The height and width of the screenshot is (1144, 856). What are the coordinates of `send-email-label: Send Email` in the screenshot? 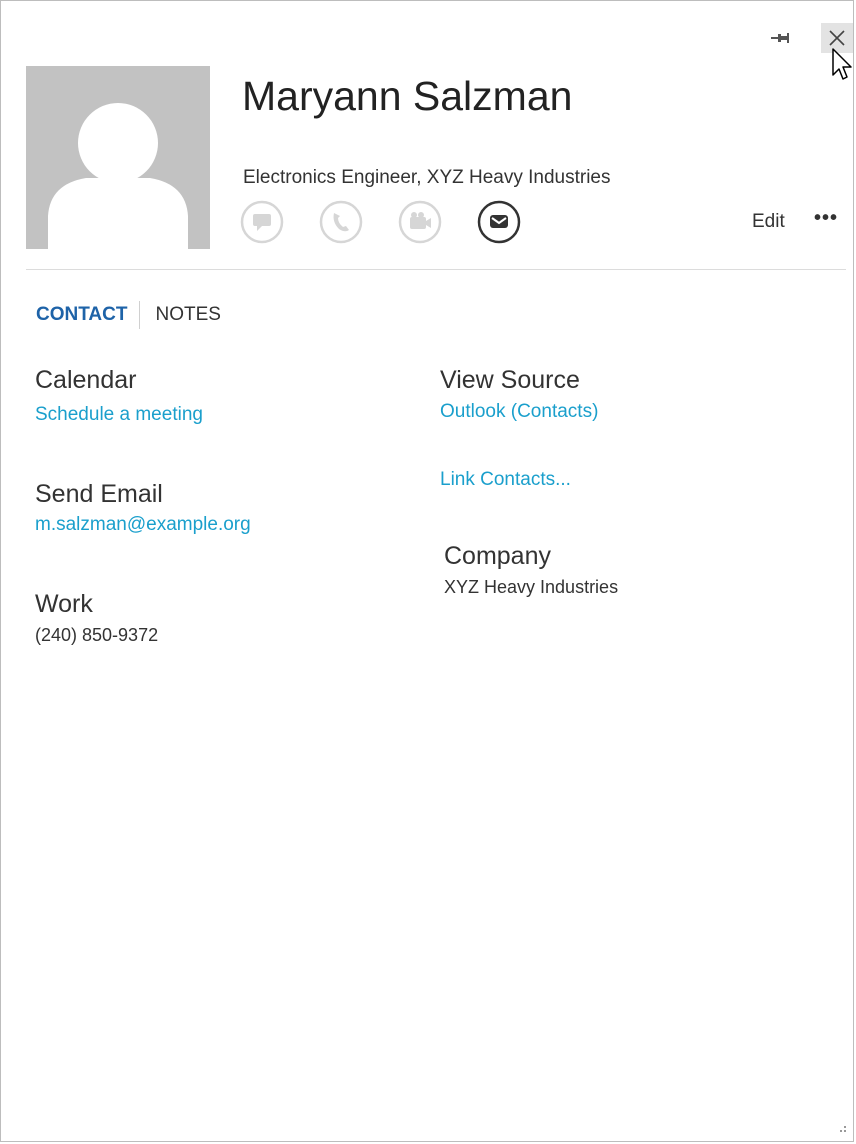 It's located at (99, 494).